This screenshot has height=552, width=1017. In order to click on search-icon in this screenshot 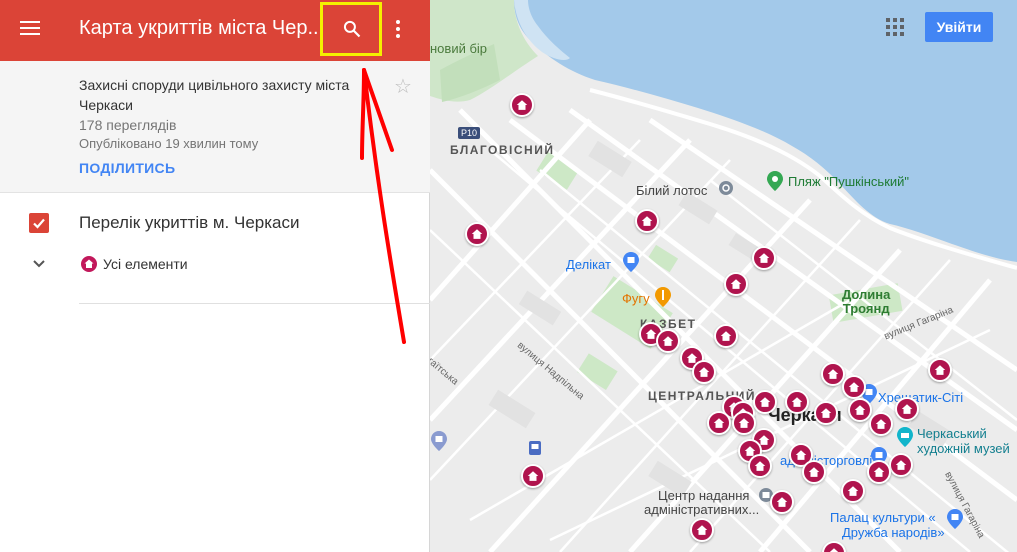, I will do `click(352, 29)`.